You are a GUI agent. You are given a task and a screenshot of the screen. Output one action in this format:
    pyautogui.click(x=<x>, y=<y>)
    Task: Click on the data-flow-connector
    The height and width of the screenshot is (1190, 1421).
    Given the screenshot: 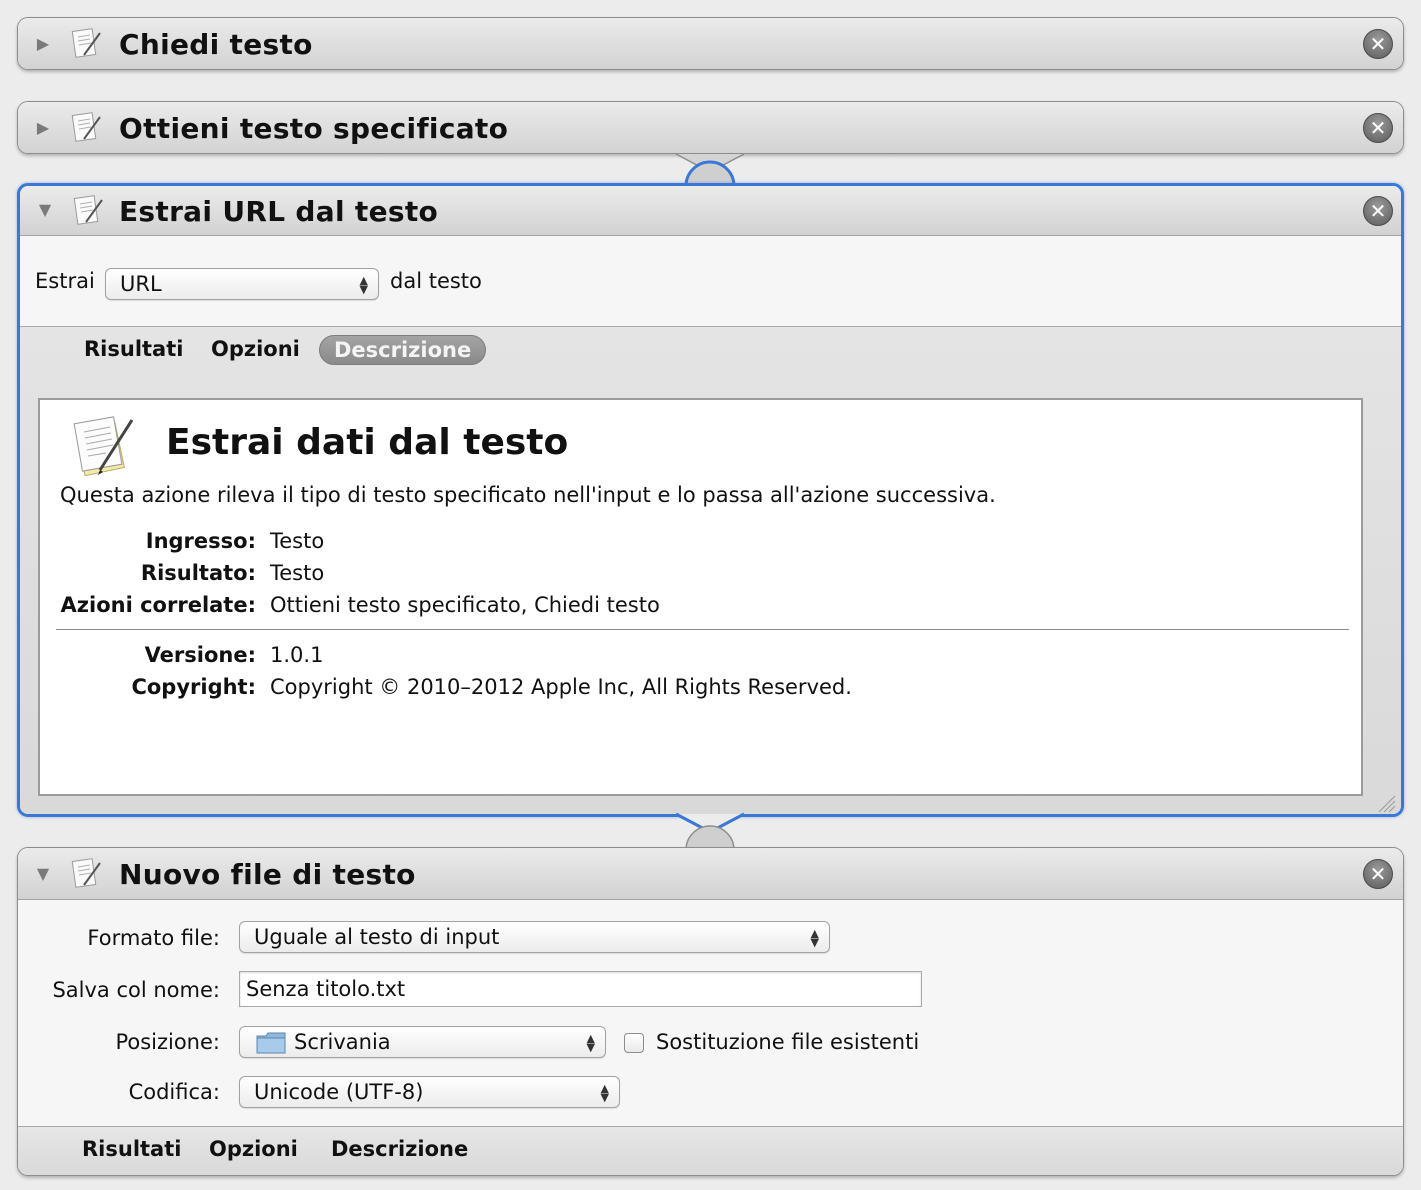 What is the action you would take?
    pyautogui.click(x=710, y=831)
    